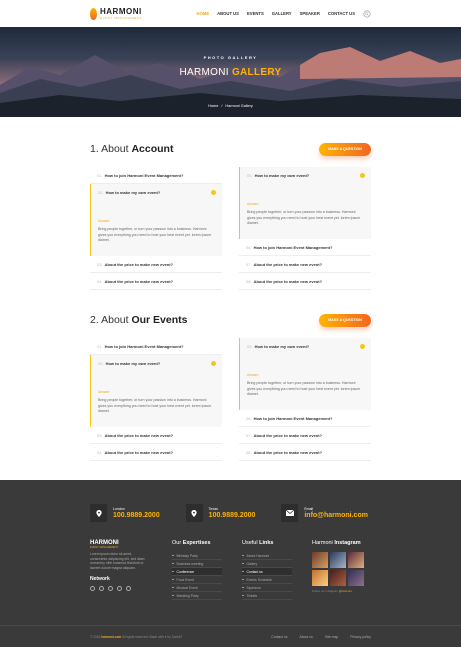 The width and height of the screenshot is (461, 647). Describe the element at coordinates (135, 513) in the screenshot. I see `contact-london: London 100.9889.2000` at that location.